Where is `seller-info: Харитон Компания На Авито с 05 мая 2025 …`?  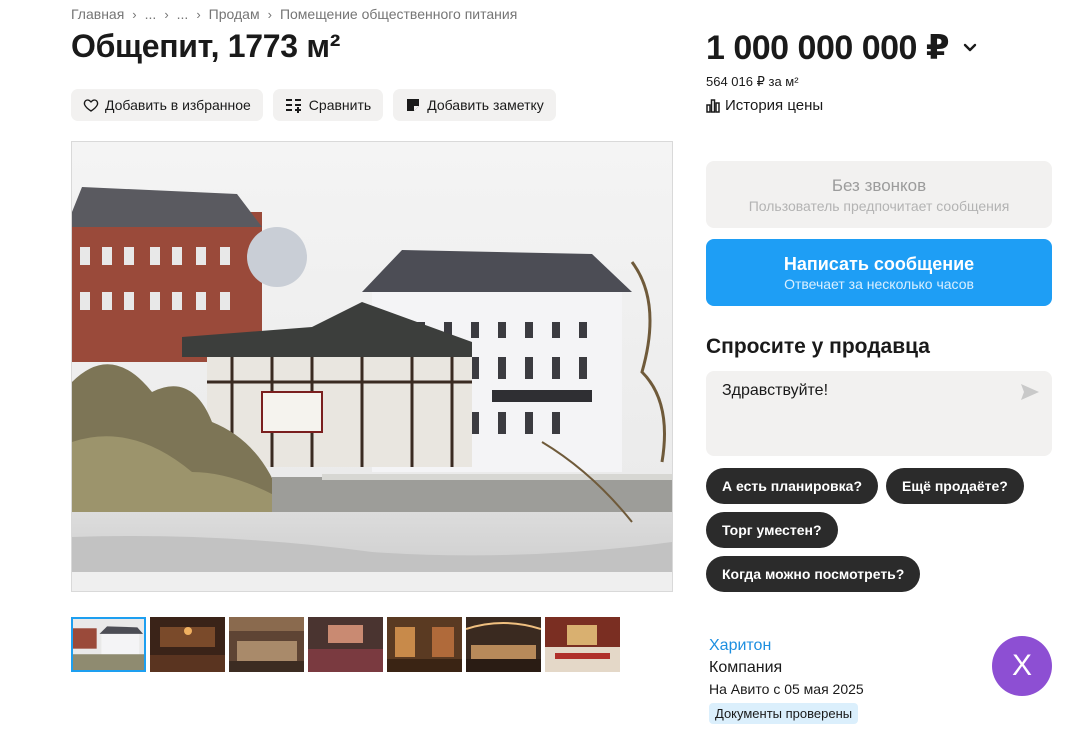 seller-info: Харитон Компания На Авито с 05 мая 2025 … is located at coordinates (786, 680).